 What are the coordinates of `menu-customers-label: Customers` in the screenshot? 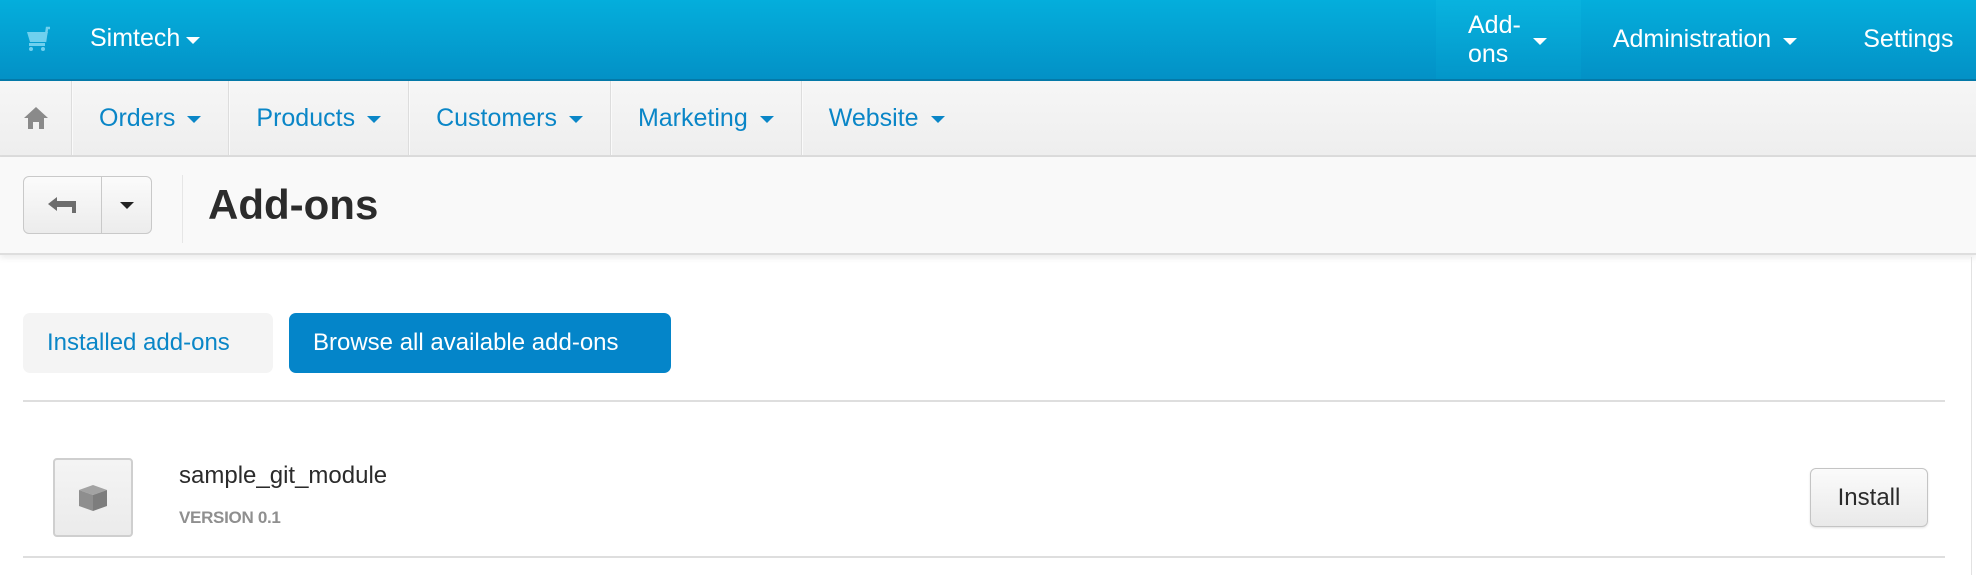 It's located at (496, 117).